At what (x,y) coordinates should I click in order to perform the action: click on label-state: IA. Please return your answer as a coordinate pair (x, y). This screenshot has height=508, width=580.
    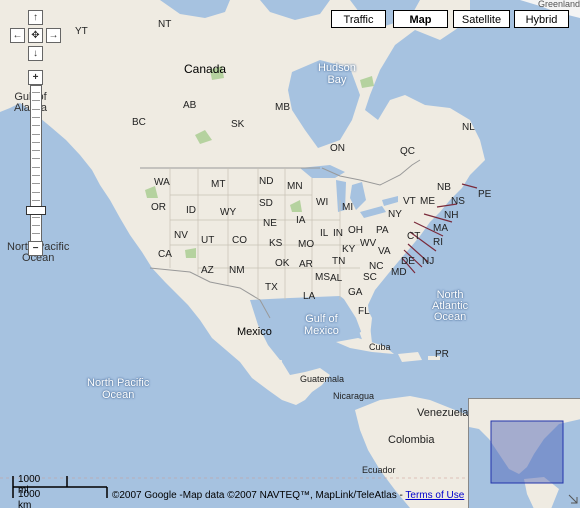
    Looking at the image, I should click on (301, 220).